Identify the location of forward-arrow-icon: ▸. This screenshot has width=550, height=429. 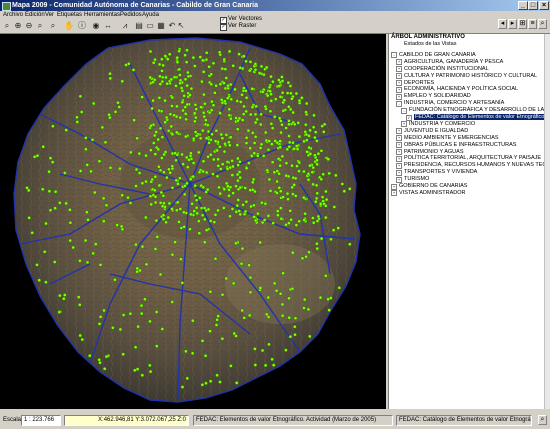
(512, 24).